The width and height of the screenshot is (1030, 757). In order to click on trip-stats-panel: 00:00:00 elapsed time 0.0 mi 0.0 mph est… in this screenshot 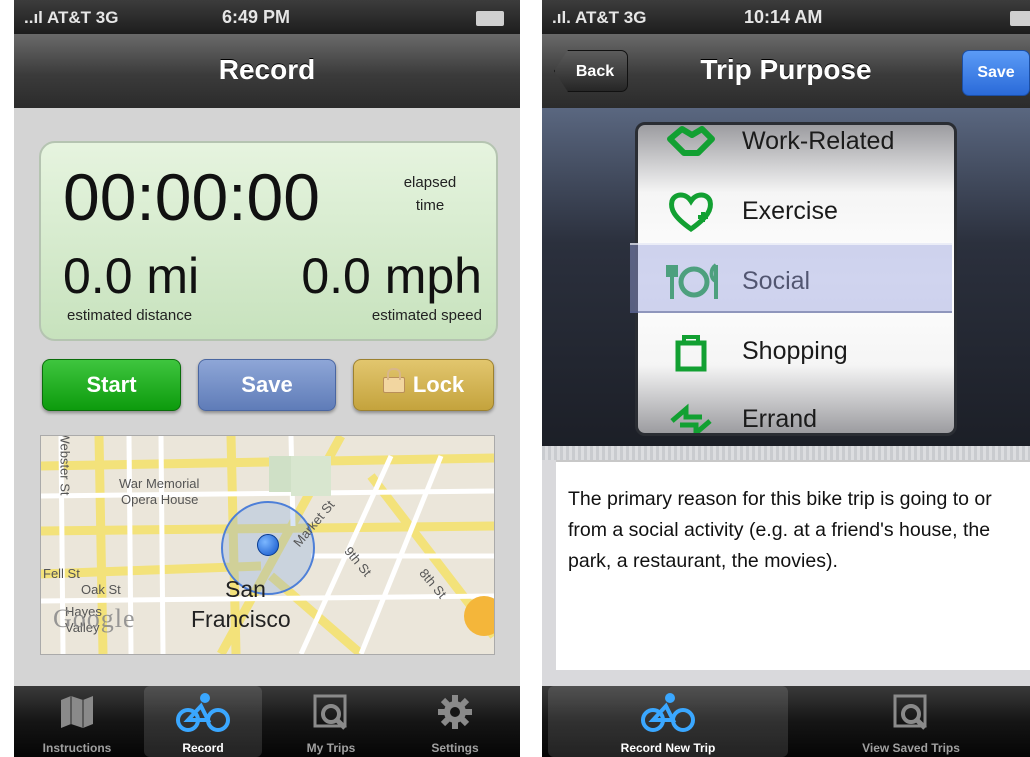, I will do `click(268, 241)`.